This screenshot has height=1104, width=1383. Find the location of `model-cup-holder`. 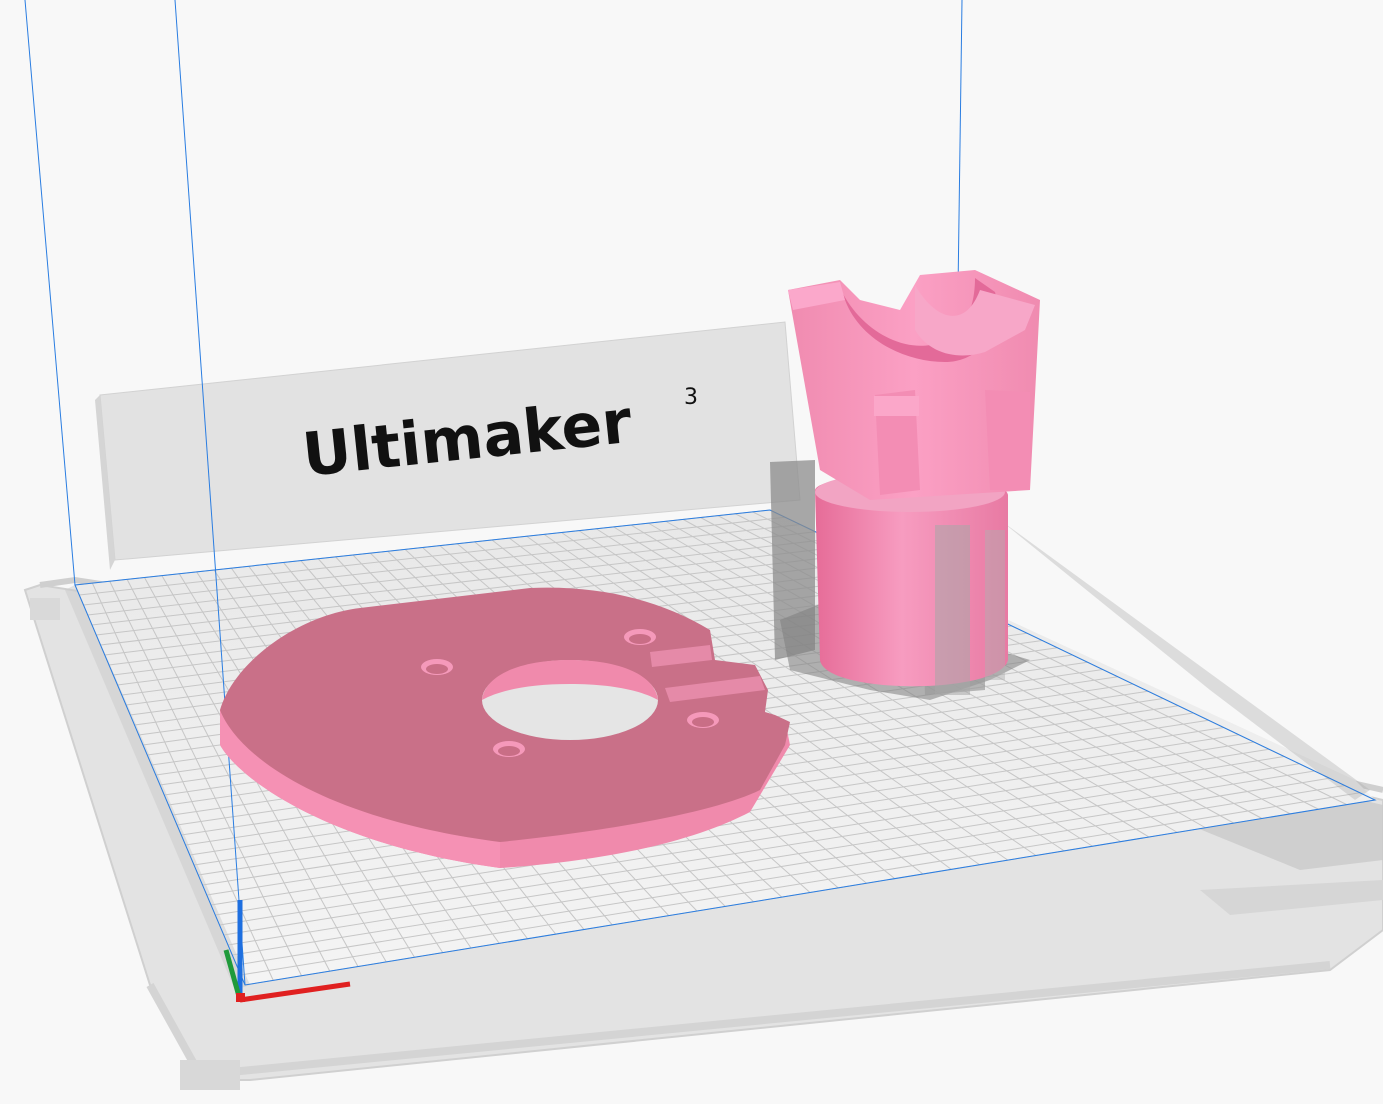

model-cup-holder is located at coordinates (905, 485).